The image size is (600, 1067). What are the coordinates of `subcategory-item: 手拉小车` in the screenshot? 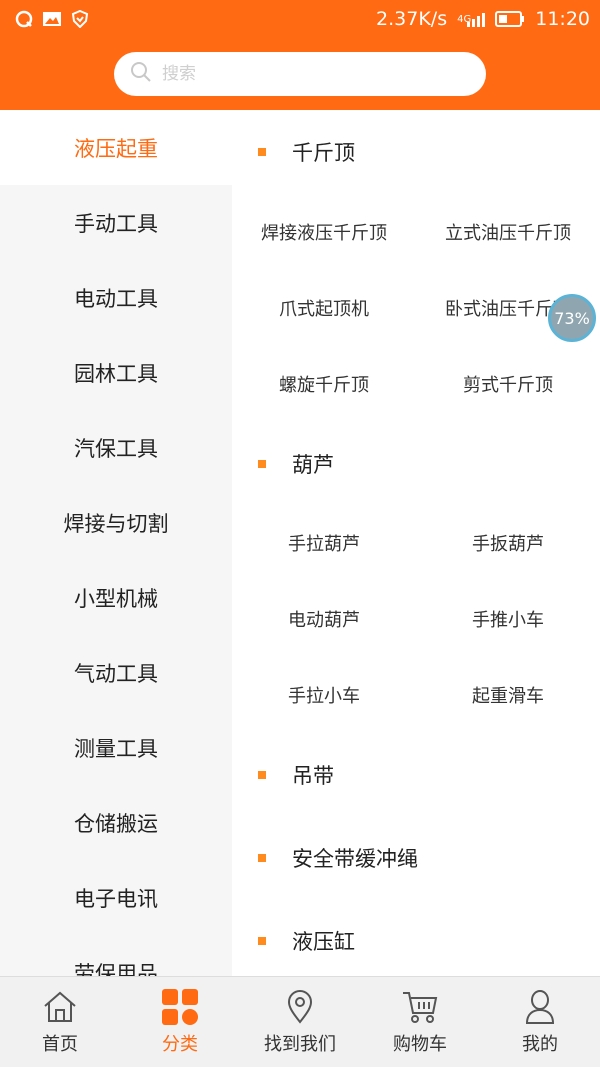 It's located at (324, 695).